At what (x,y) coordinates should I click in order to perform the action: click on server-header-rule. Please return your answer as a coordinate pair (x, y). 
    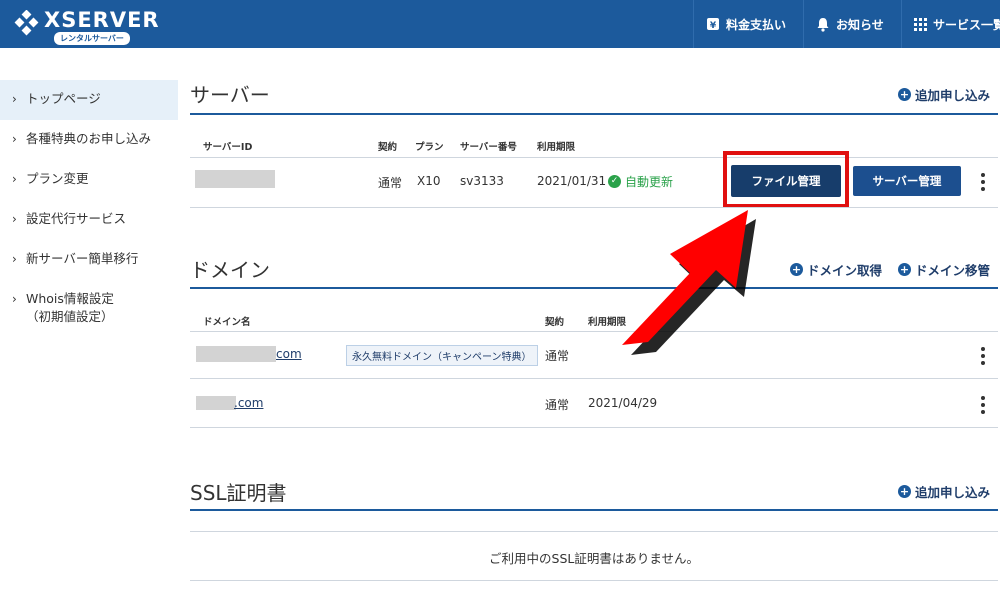
    Looking at the image, I should click on (594, 157).